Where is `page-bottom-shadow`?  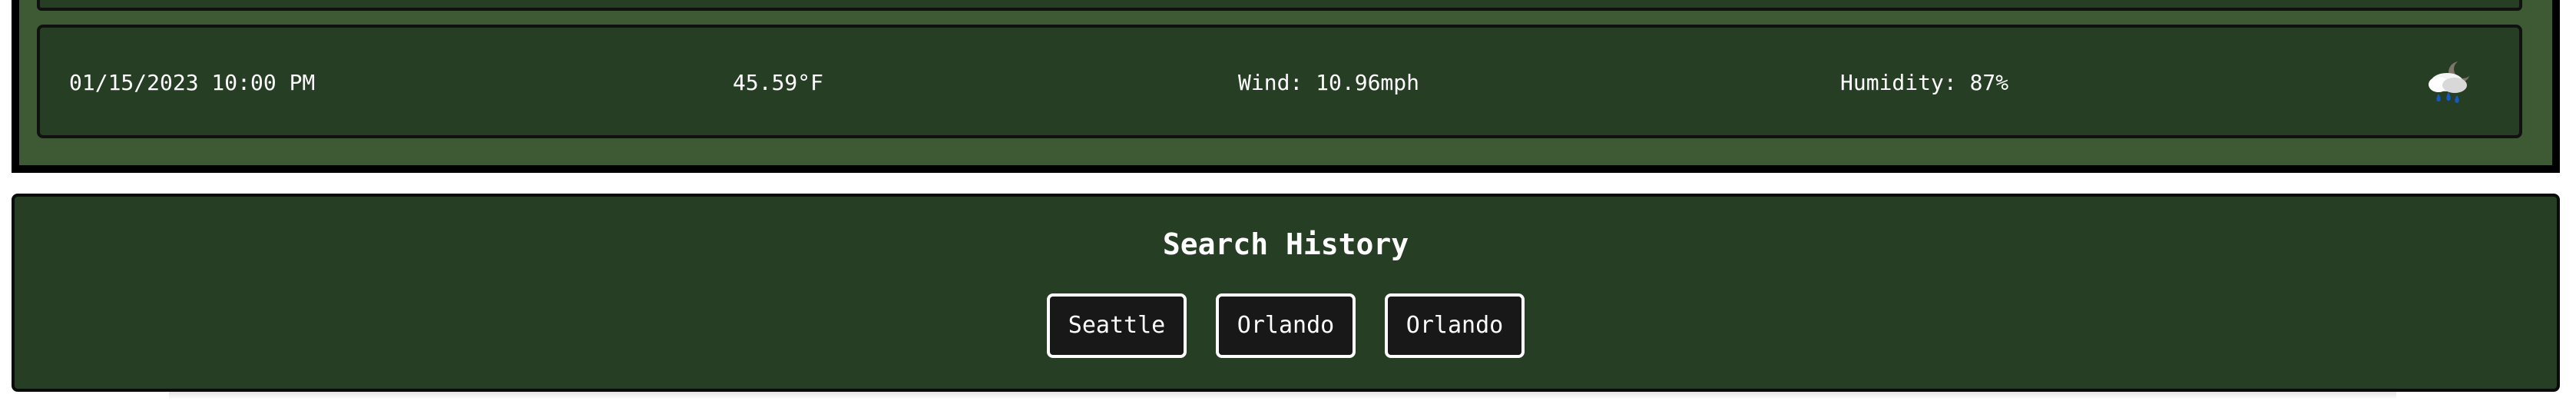
page-bottom-shadow is located at coordinates (1282, 395).